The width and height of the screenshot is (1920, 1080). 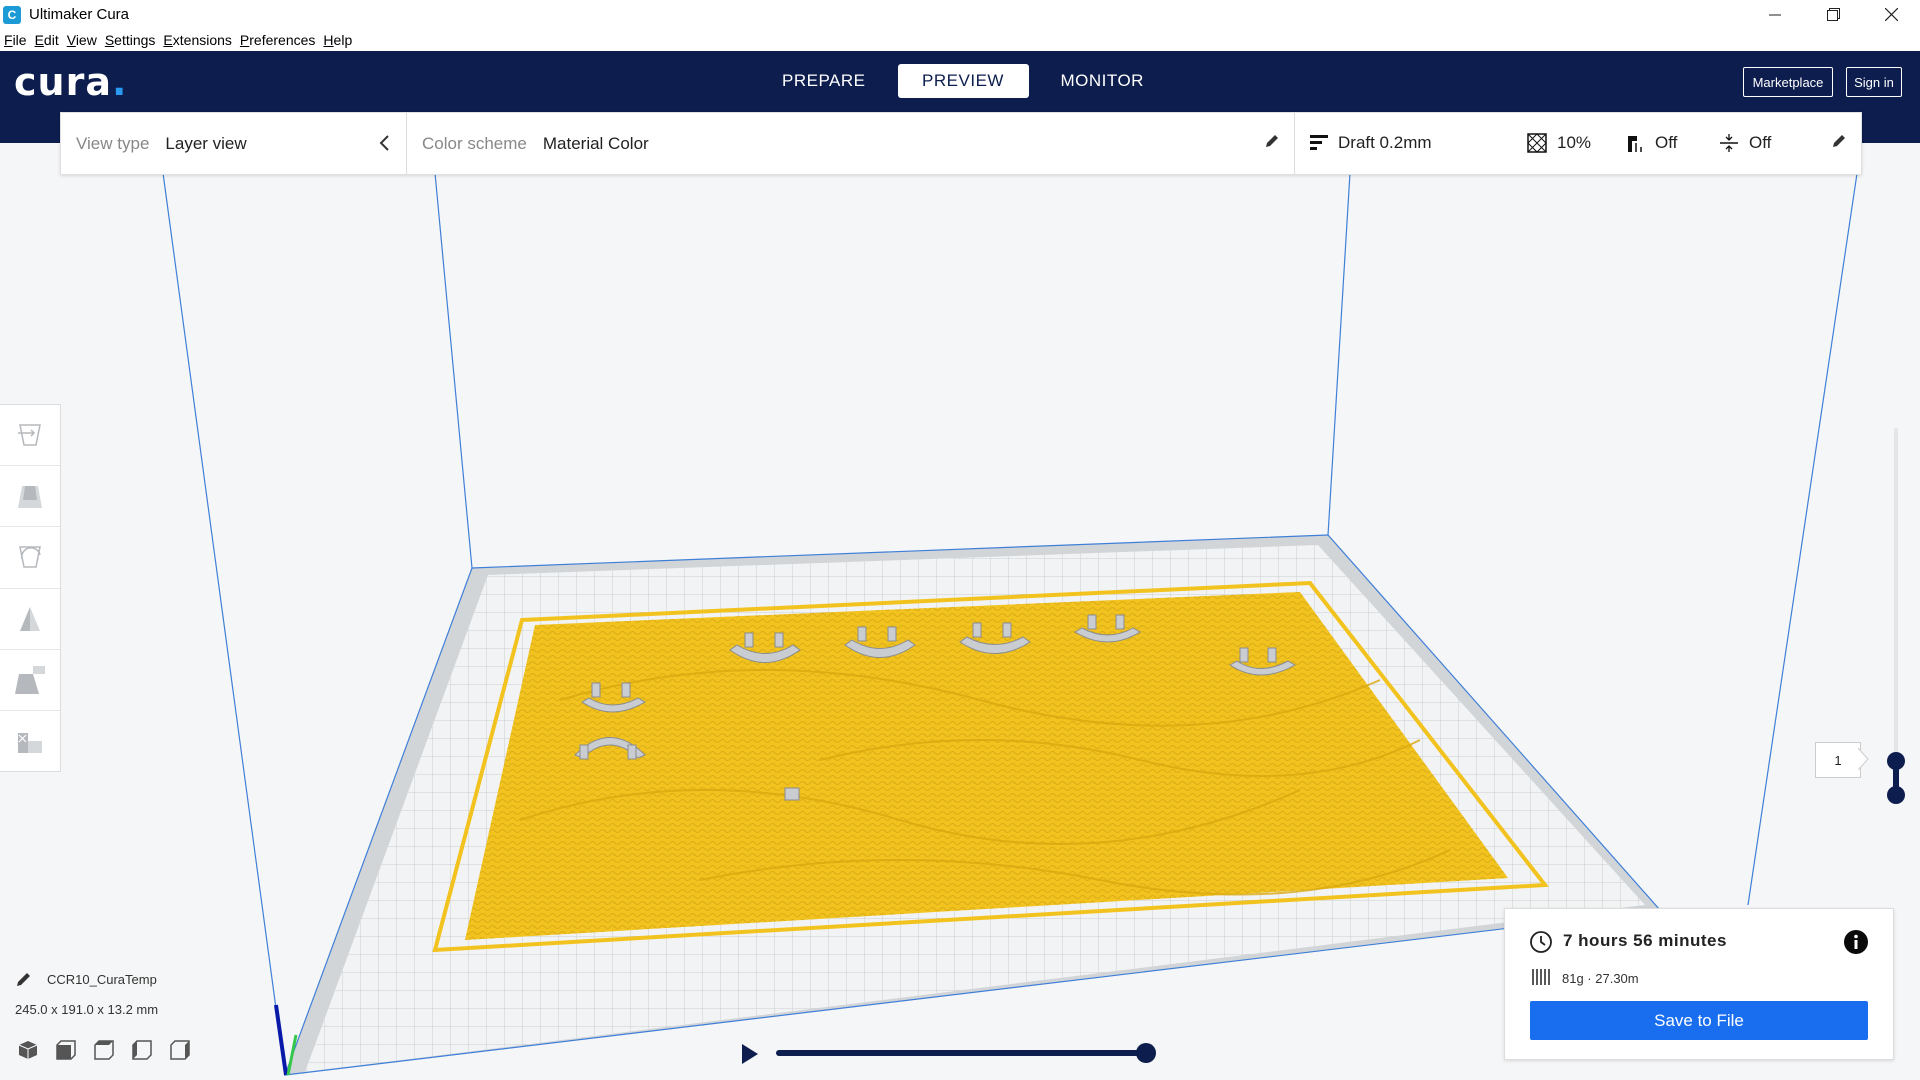 I want to click on right-view-icon, so click(x=180, y=1050).